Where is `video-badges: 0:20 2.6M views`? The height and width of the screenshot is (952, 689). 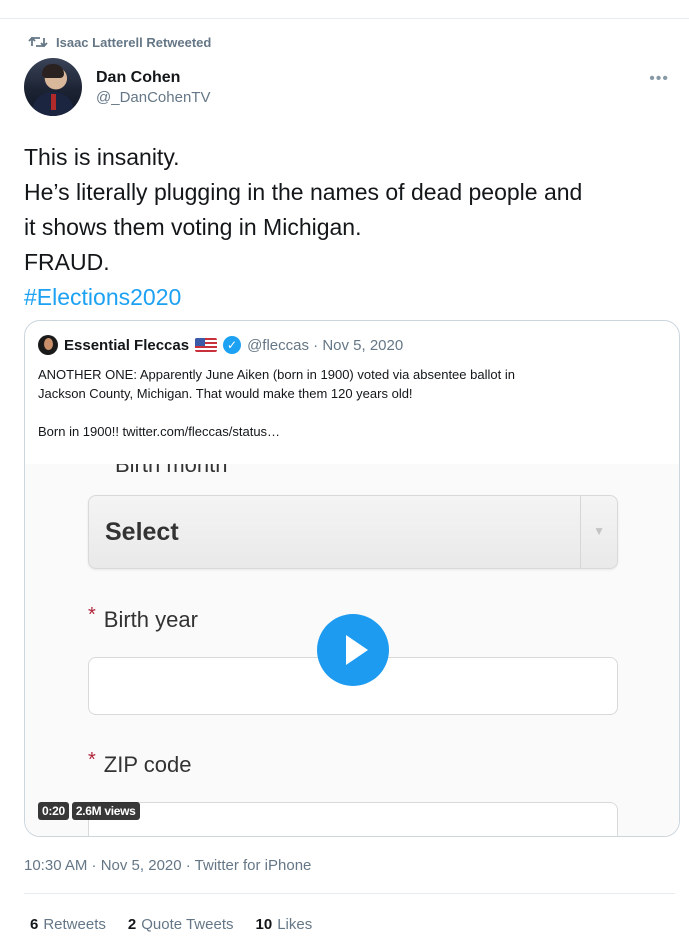
video-badges: 0:20 2.6M views is located at coordinates (89, 811).